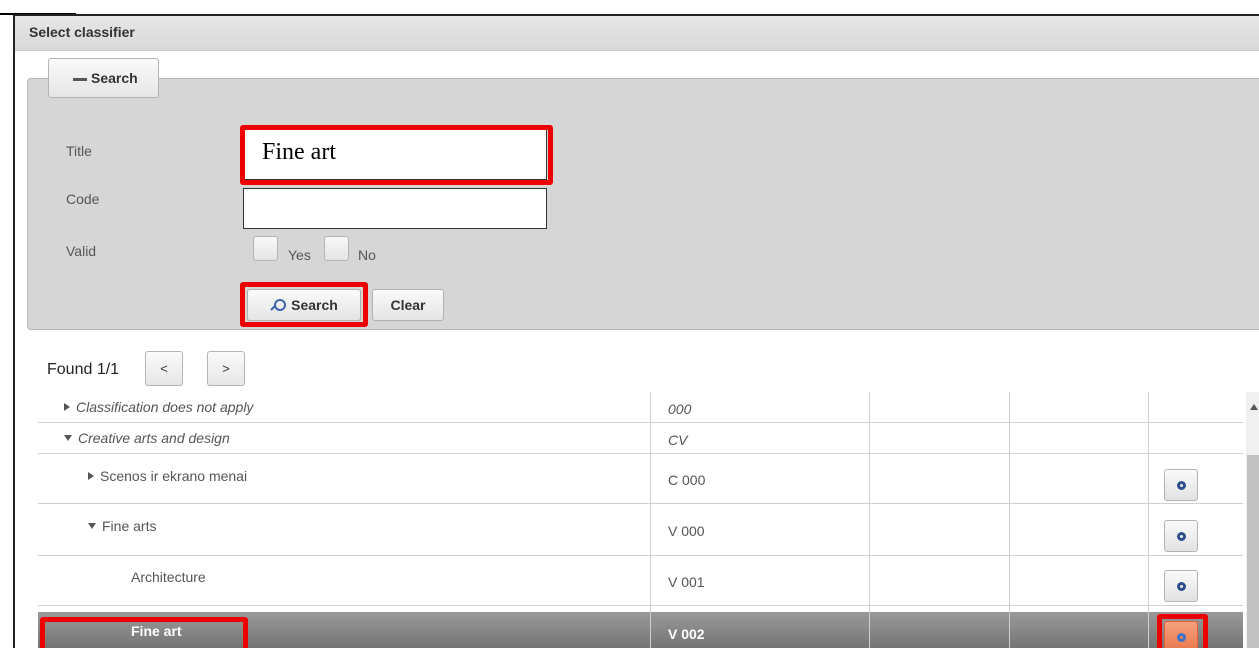 The image size is (1259, 648). Describe the element at coordinates (299, 255) in the screenshot. I see `valid-yes-label: Yes` at that location.